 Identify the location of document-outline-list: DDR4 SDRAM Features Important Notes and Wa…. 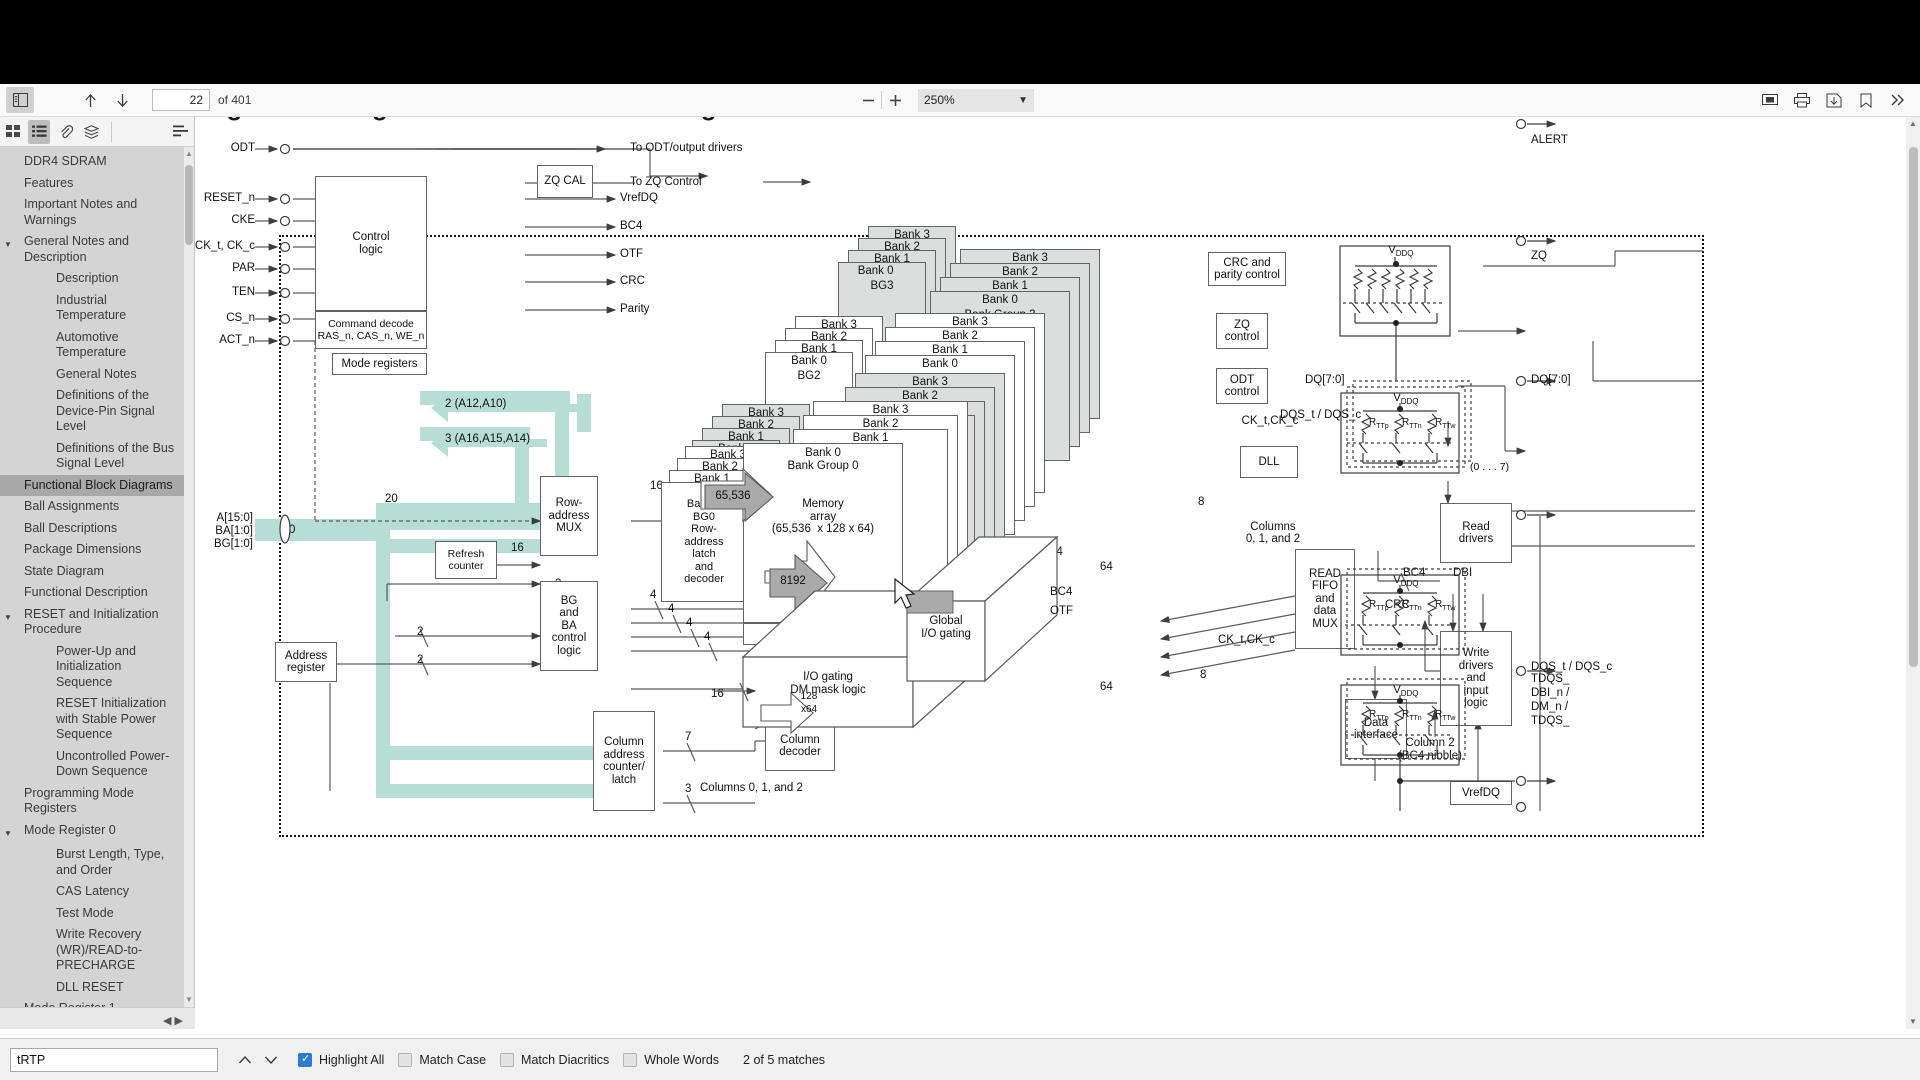
(92, 577).